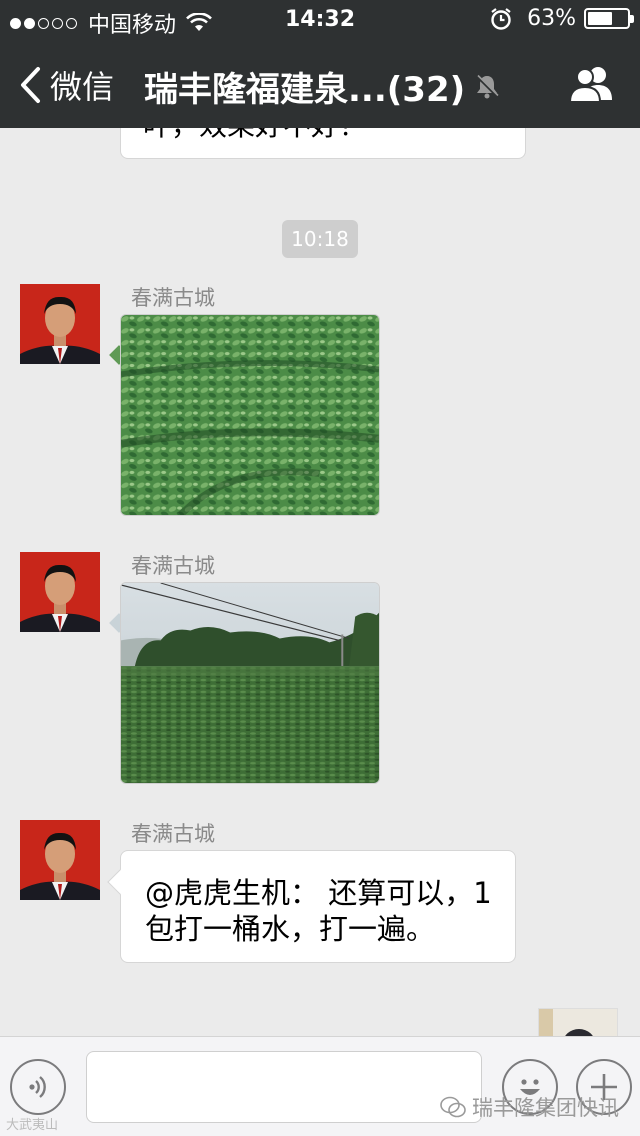 This screenshot has width=640, height=1136. I want to click on battery-fill, so click(600, 18).